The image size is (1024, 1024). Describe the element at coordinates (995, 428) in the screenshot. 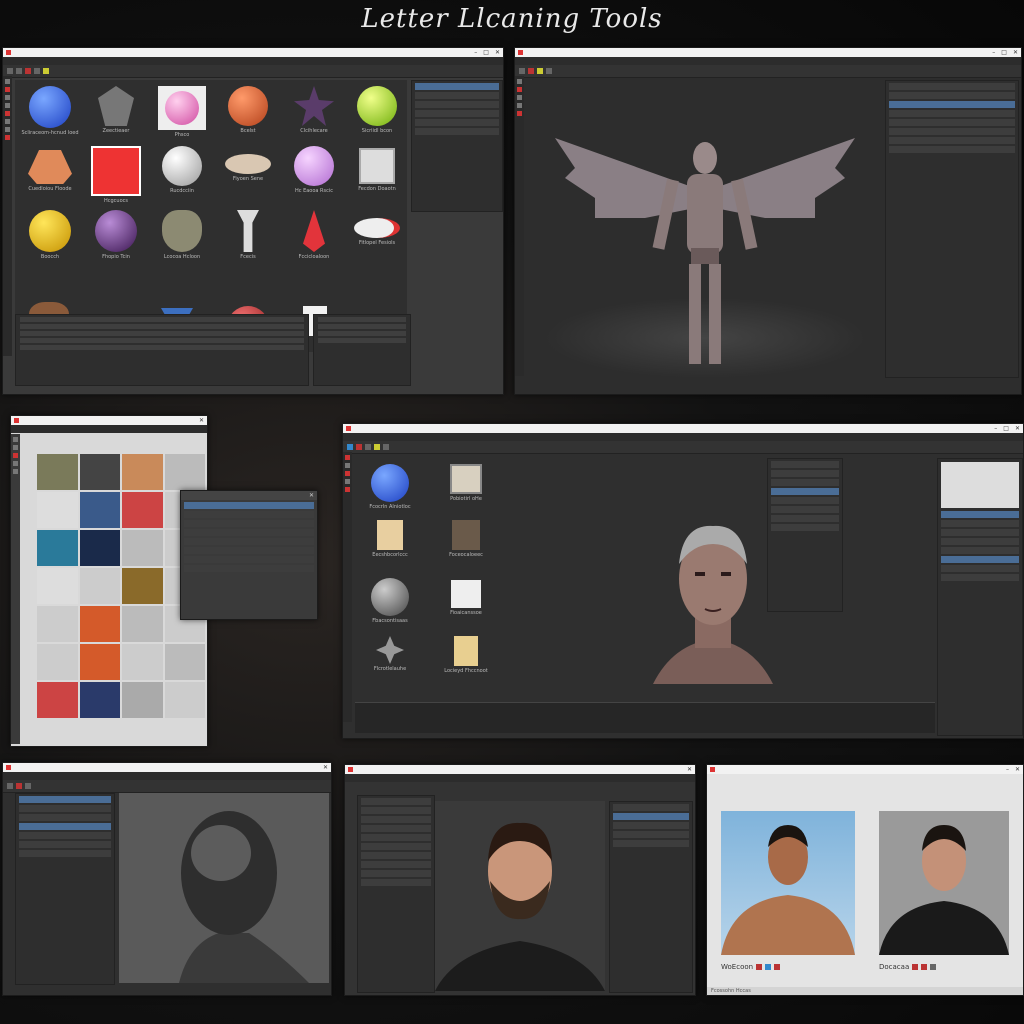

I see `minimize-icon: –` at that location.